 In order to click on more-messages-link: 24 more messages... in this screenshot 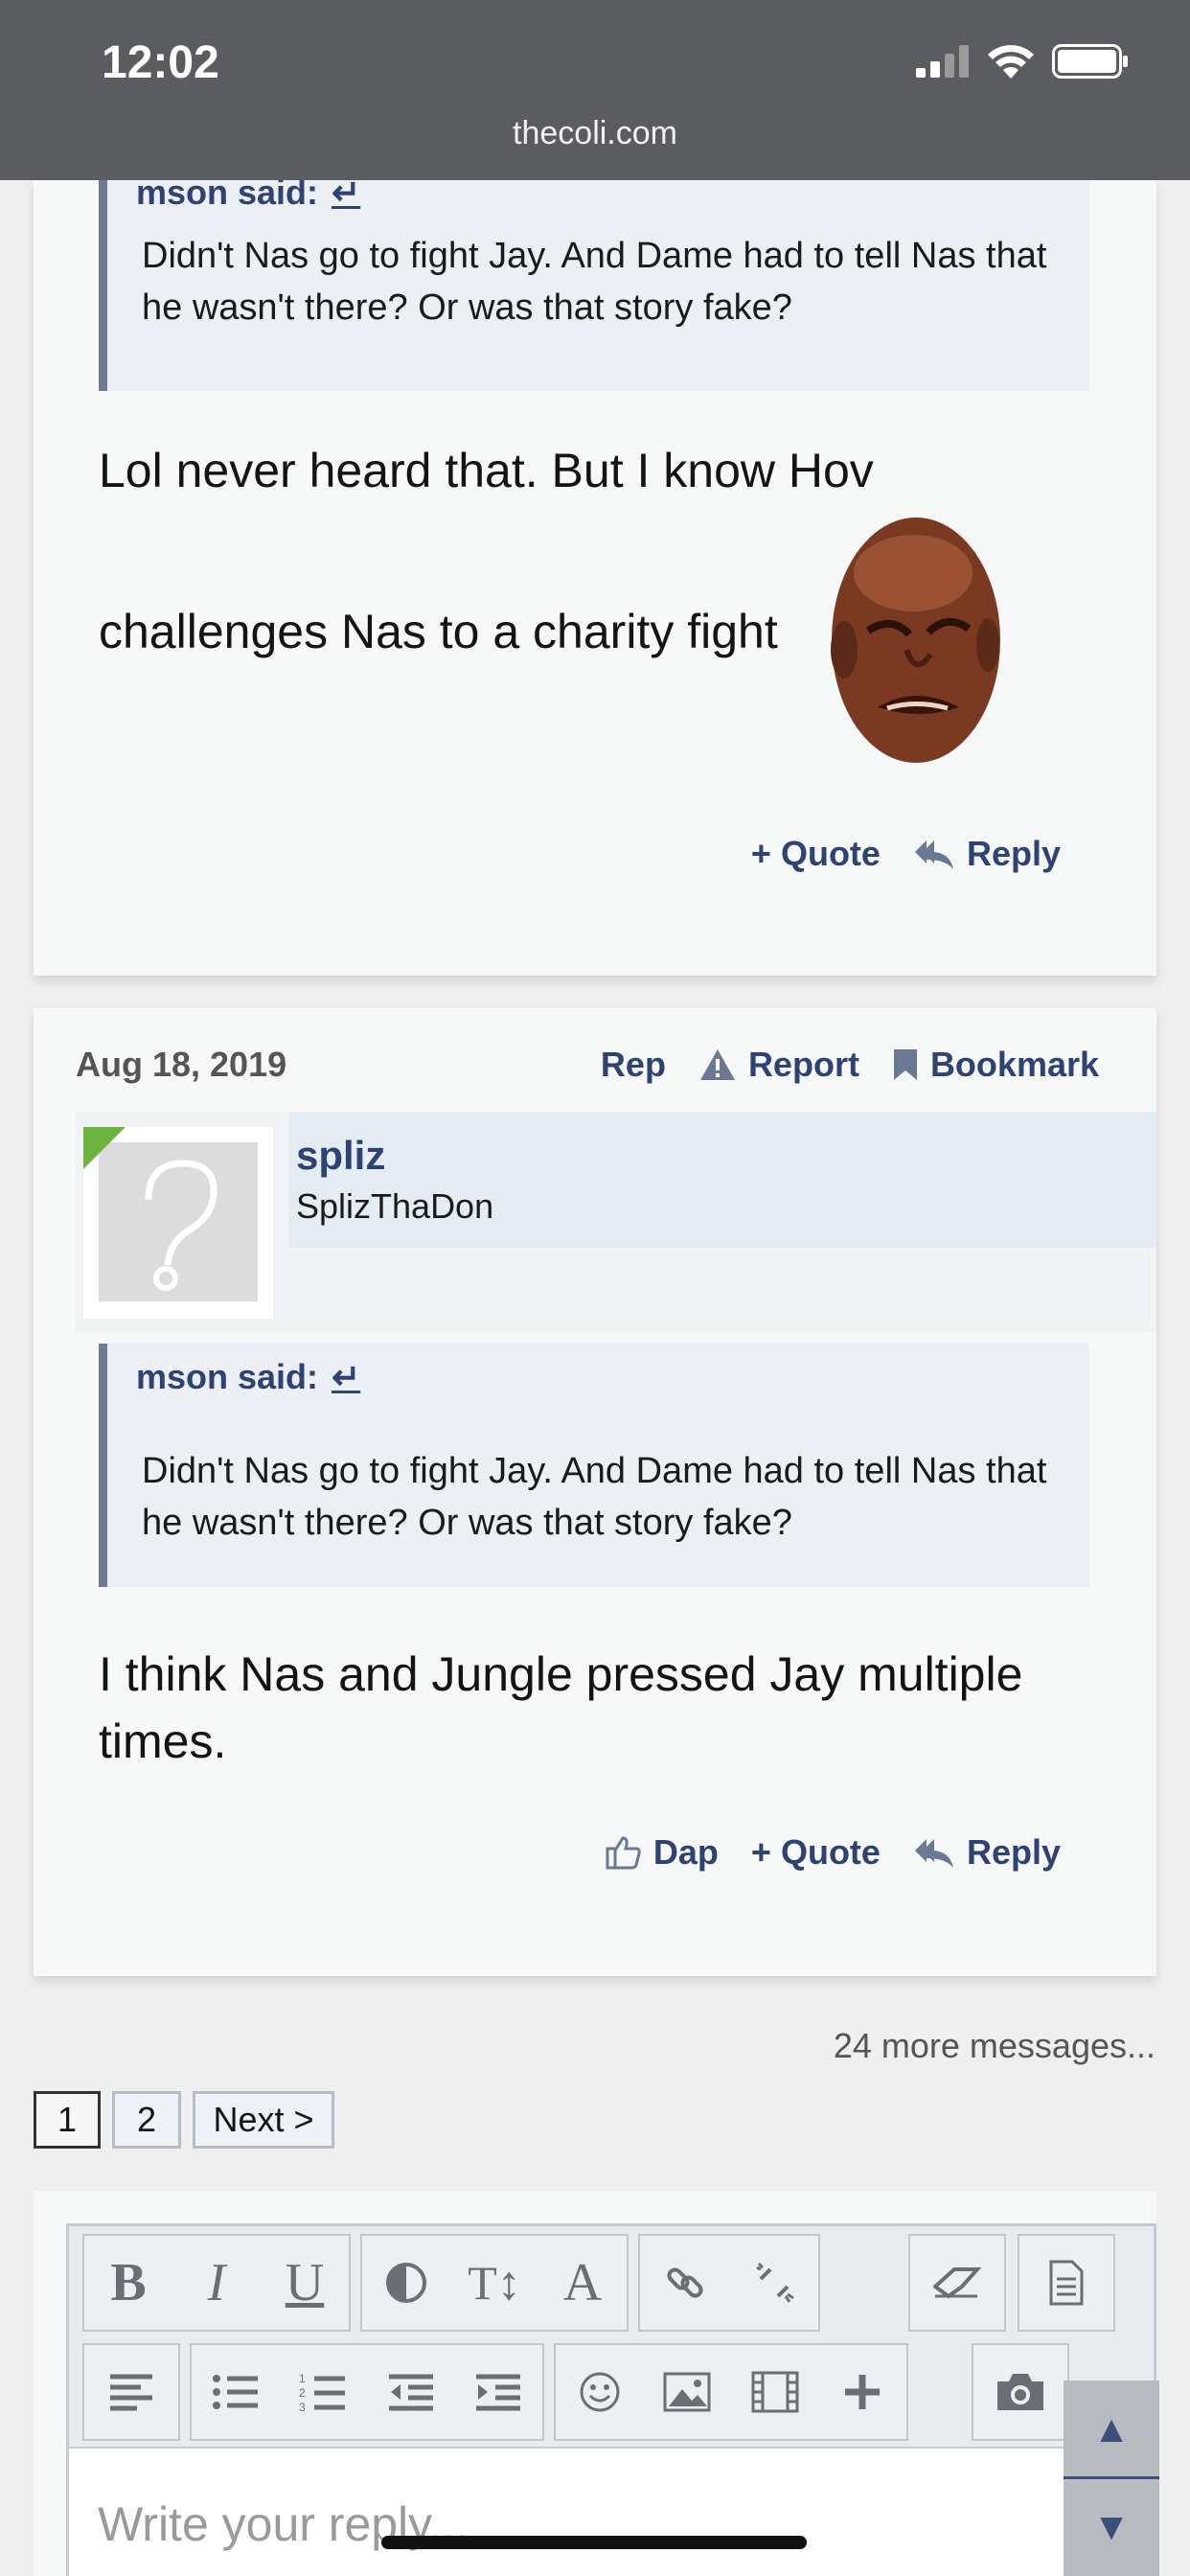, I will do `click(995, 2046)`.